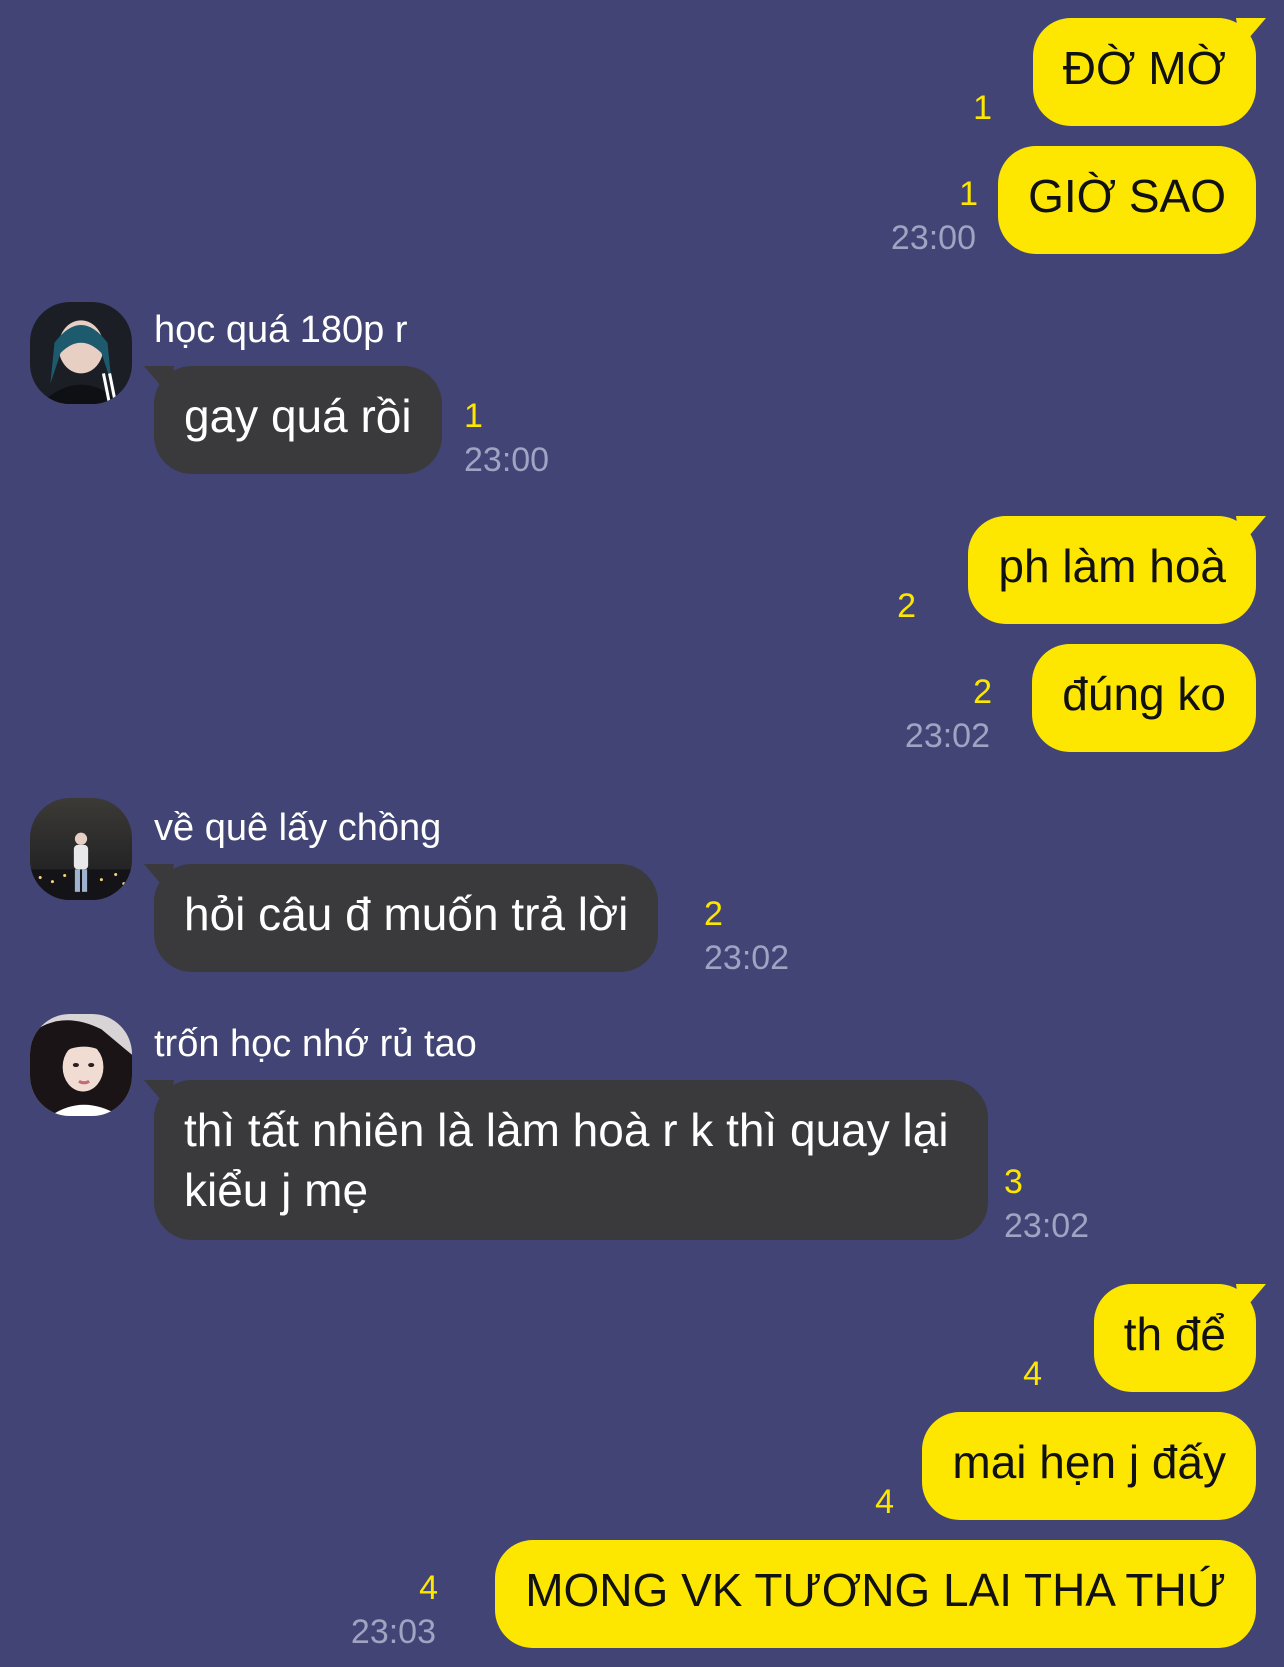 The height and width of the screenshot is (1667, 1284). Describe the element at coordinates (1127, 200) in the screenshot. I see `message-bubble: GIỜ SAO` at that location.